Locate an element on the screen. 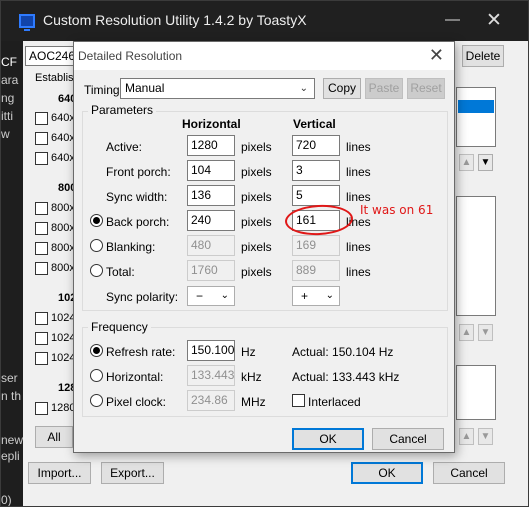  main-ok-button: OK is located at coordinates (387, 473).